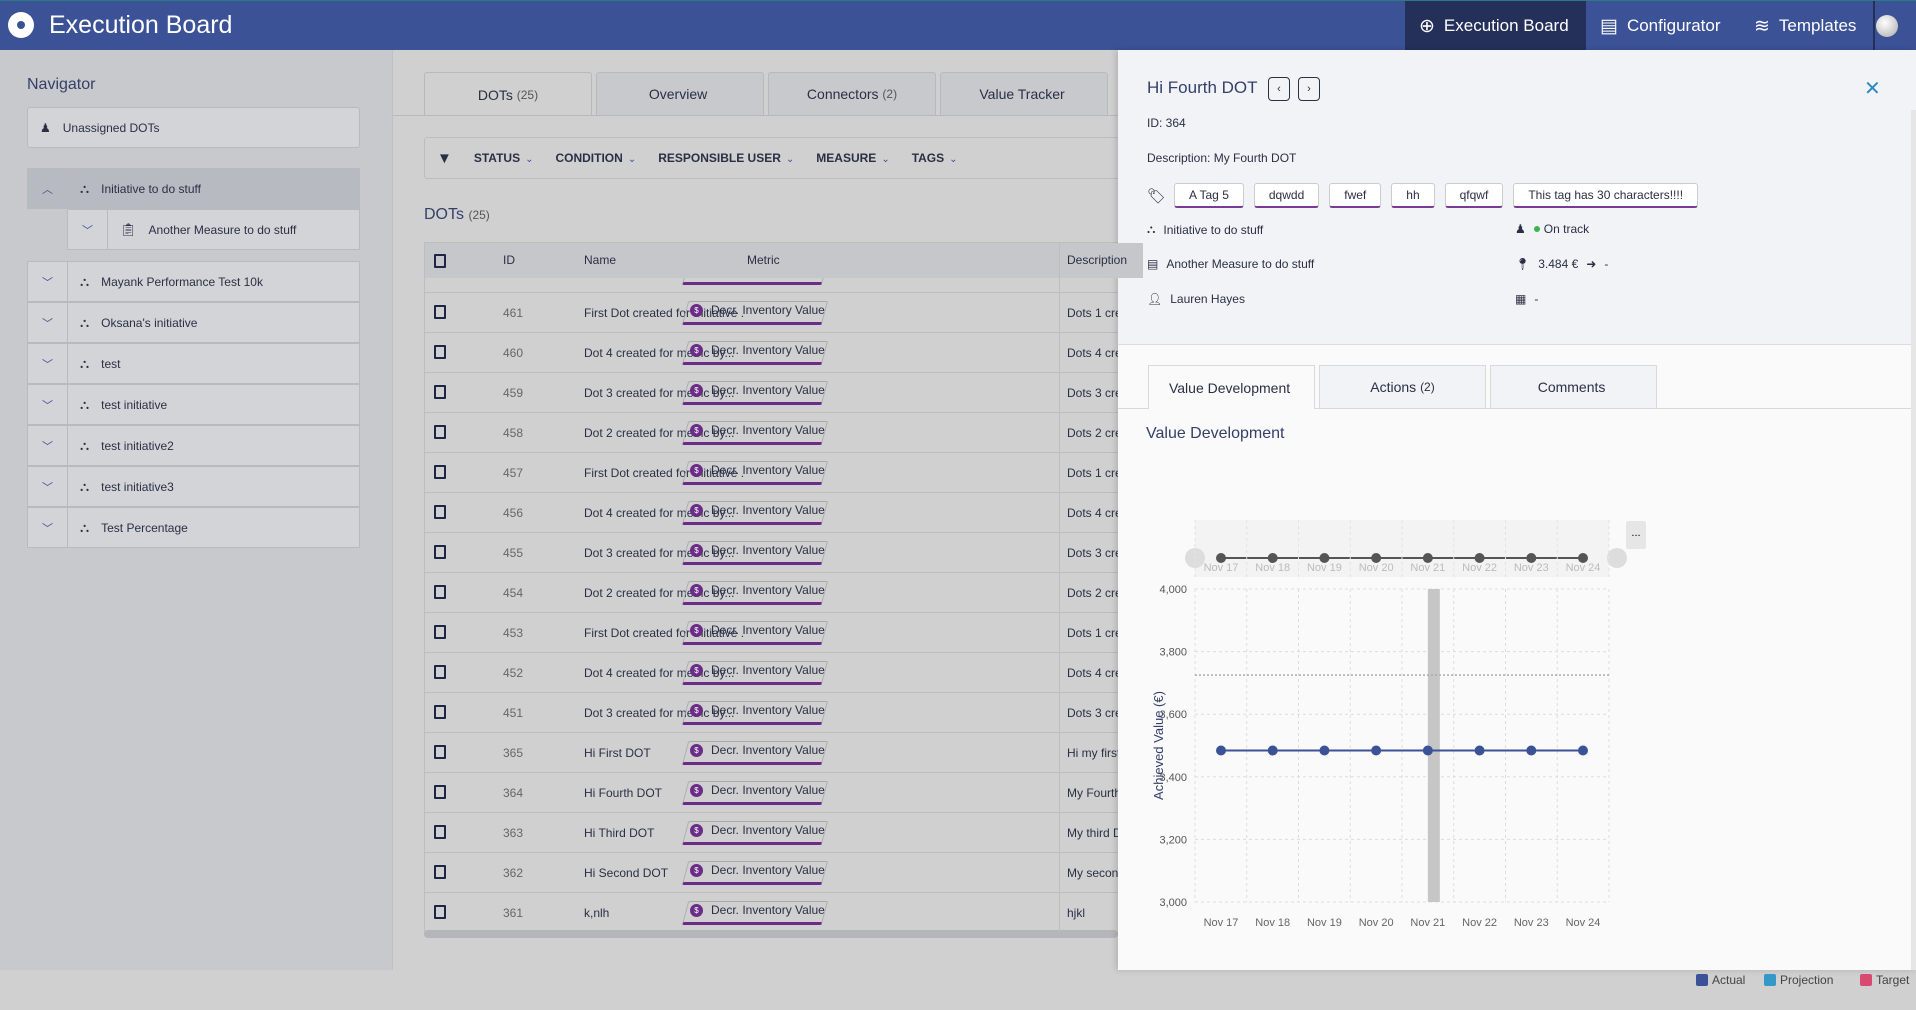 This screenshot has width=1916, height=1010. What do you see at coordinates (784, 912) in the screenshot?
I see `table-row: 361 k,nlh $ Decr. Inventory Value hjkl` at bounding box center [784, 912].